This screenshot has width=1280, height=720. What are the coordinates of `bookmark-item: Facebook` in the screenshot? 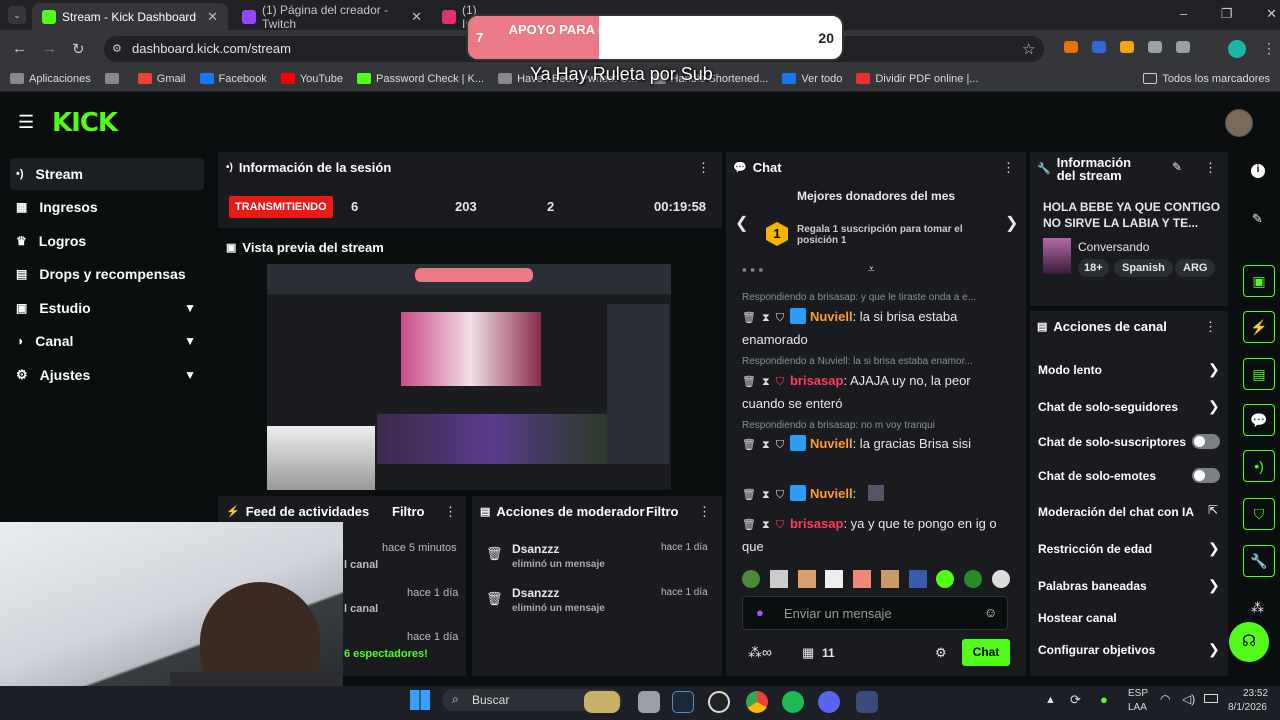 It's located at (233, 79).